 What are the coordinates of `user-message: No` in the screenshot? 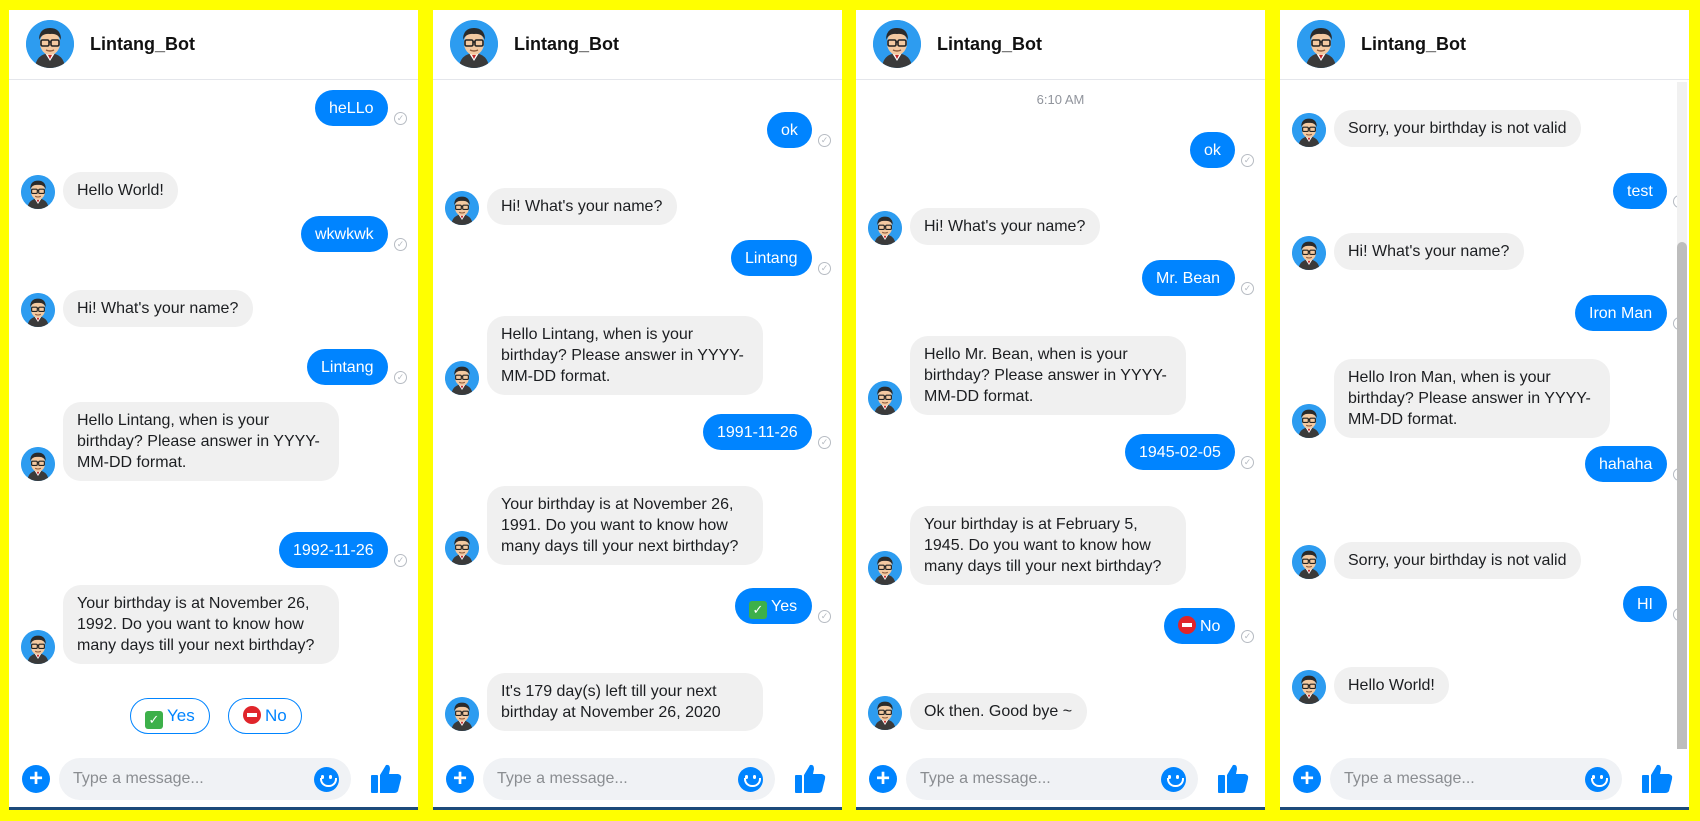 It's located at (1199, 626).